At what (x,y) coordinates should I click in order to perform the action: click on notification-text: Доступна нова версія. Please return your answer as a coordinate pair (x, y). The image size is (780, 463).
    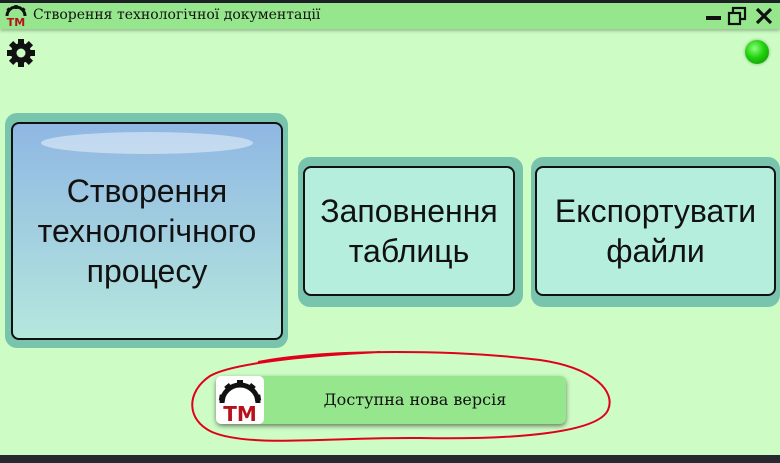
    Looking at the image, I should click on (415, 399).